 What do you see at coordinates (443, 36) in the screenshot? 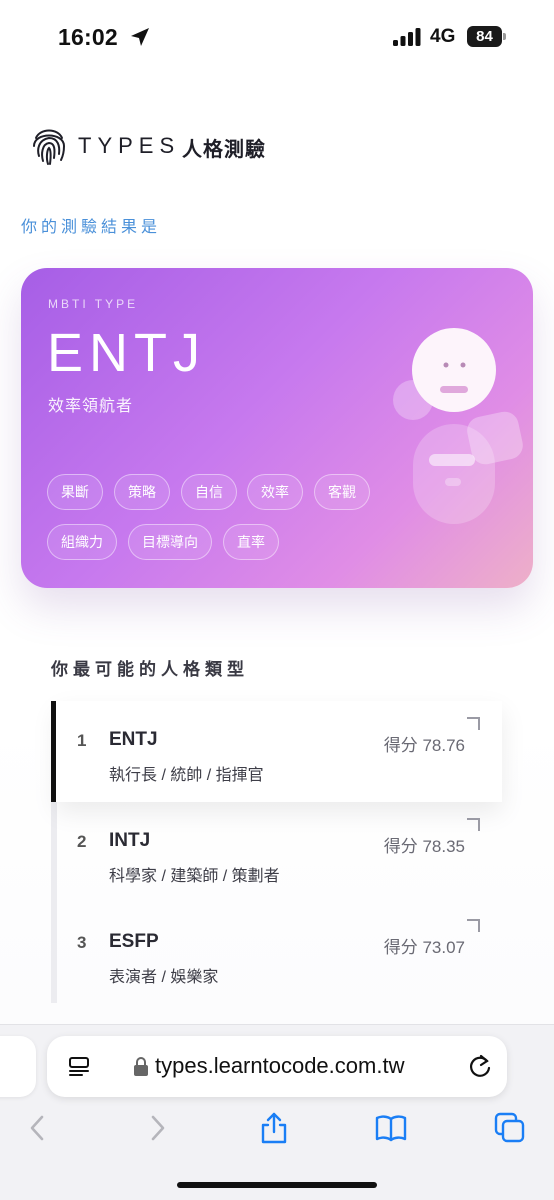
I see `network-type: 4G` at bounding box center [443, 36].